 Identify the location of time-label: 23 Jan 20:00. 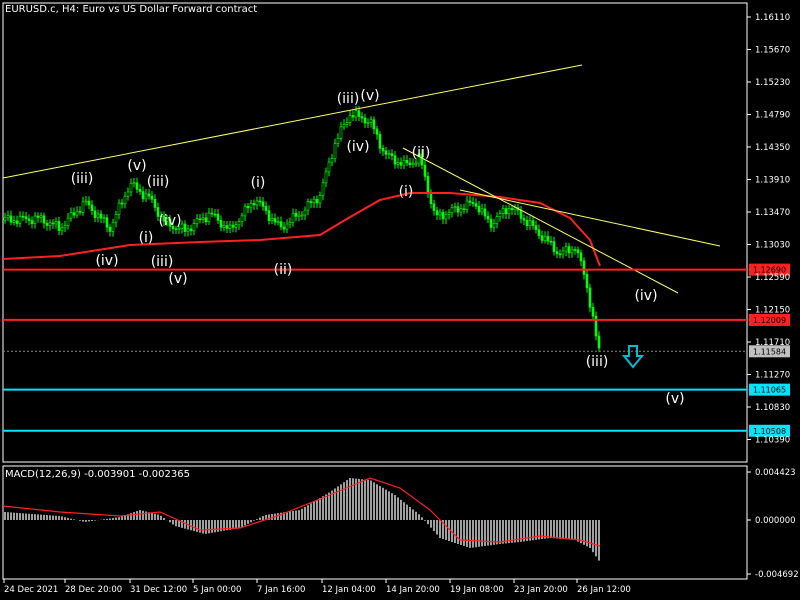
(541, 590).